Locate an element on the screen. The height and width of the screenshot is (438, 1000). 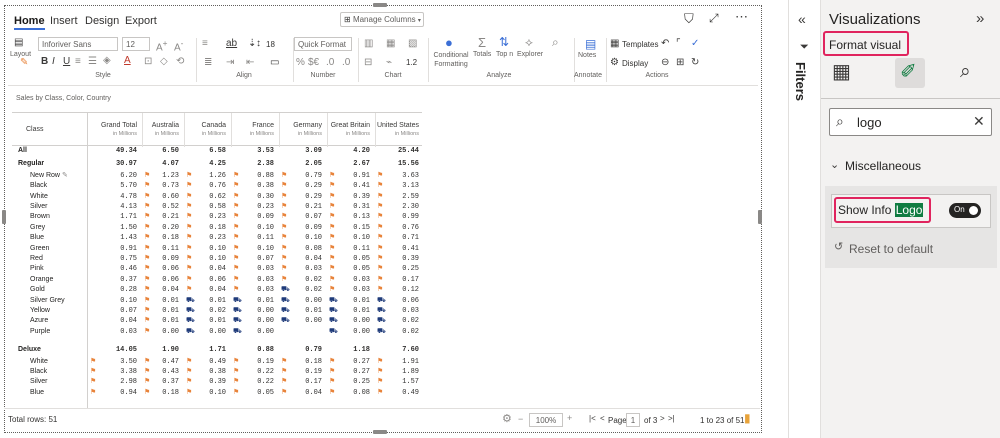
cell-value: 0.99 is located at coordinates (410, 217).